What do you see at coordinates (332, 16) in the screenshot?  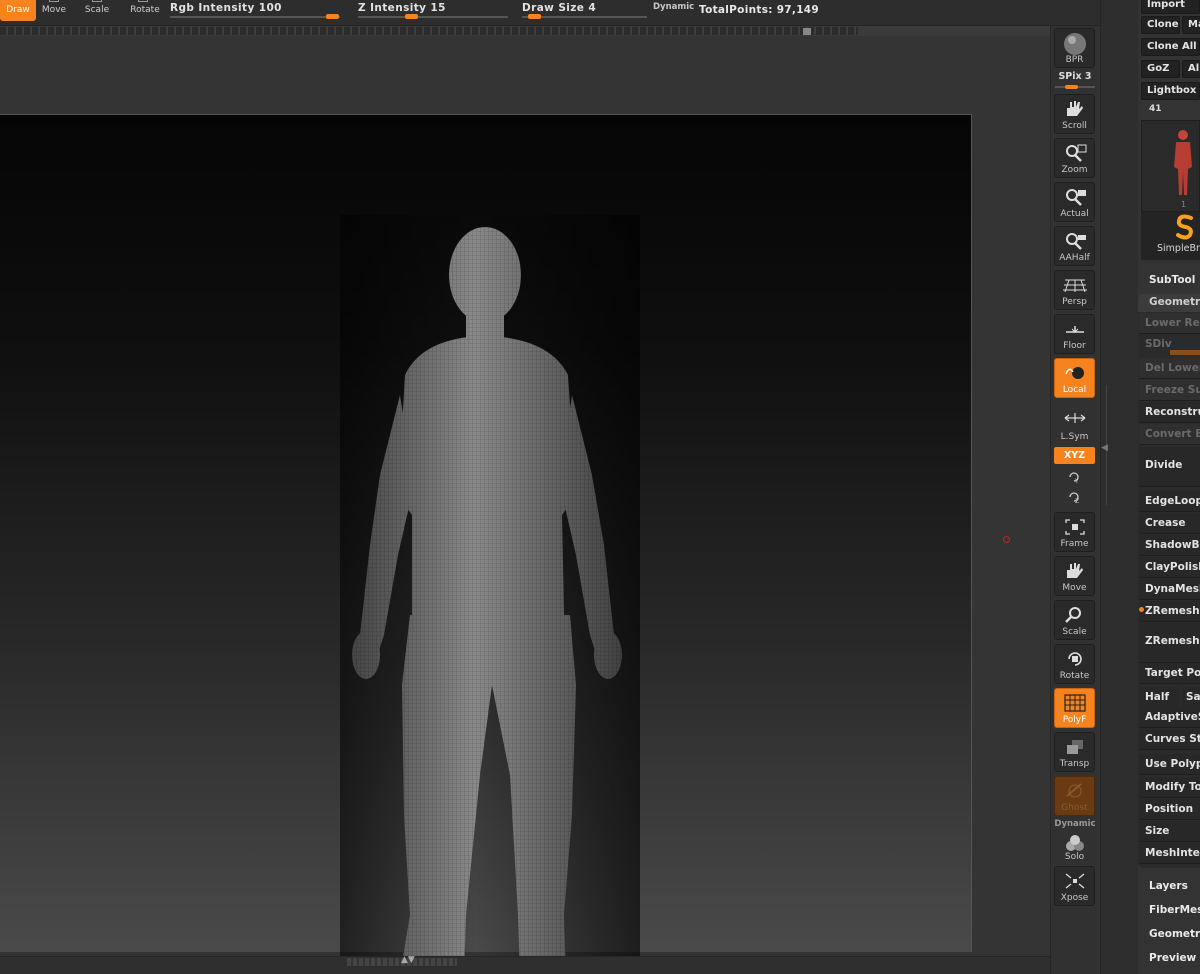 I see `rgb-intensity-thumb` at bounding box center [332, 16].